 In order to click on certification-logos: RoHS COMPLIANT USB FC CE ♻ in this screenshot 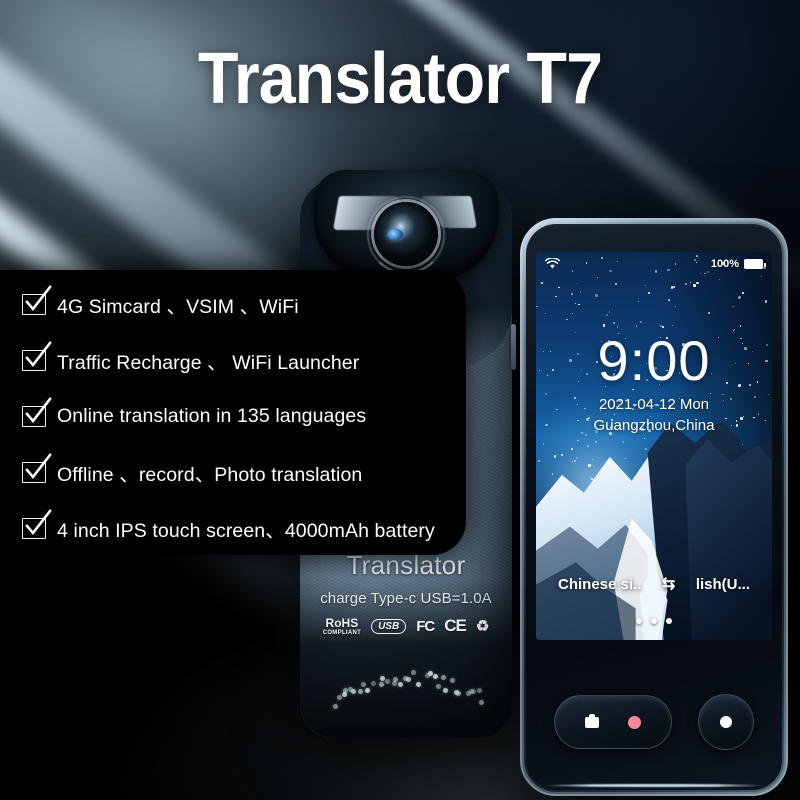, I will do `click(406, 626)`.